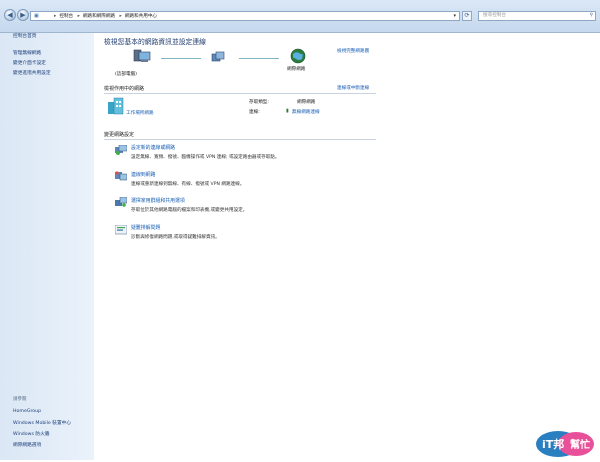  I want to click on task-homegroup-desc: 存取位於其他網路電腦的檔案和印表機,或變更共用設定。, so click(189, 210).